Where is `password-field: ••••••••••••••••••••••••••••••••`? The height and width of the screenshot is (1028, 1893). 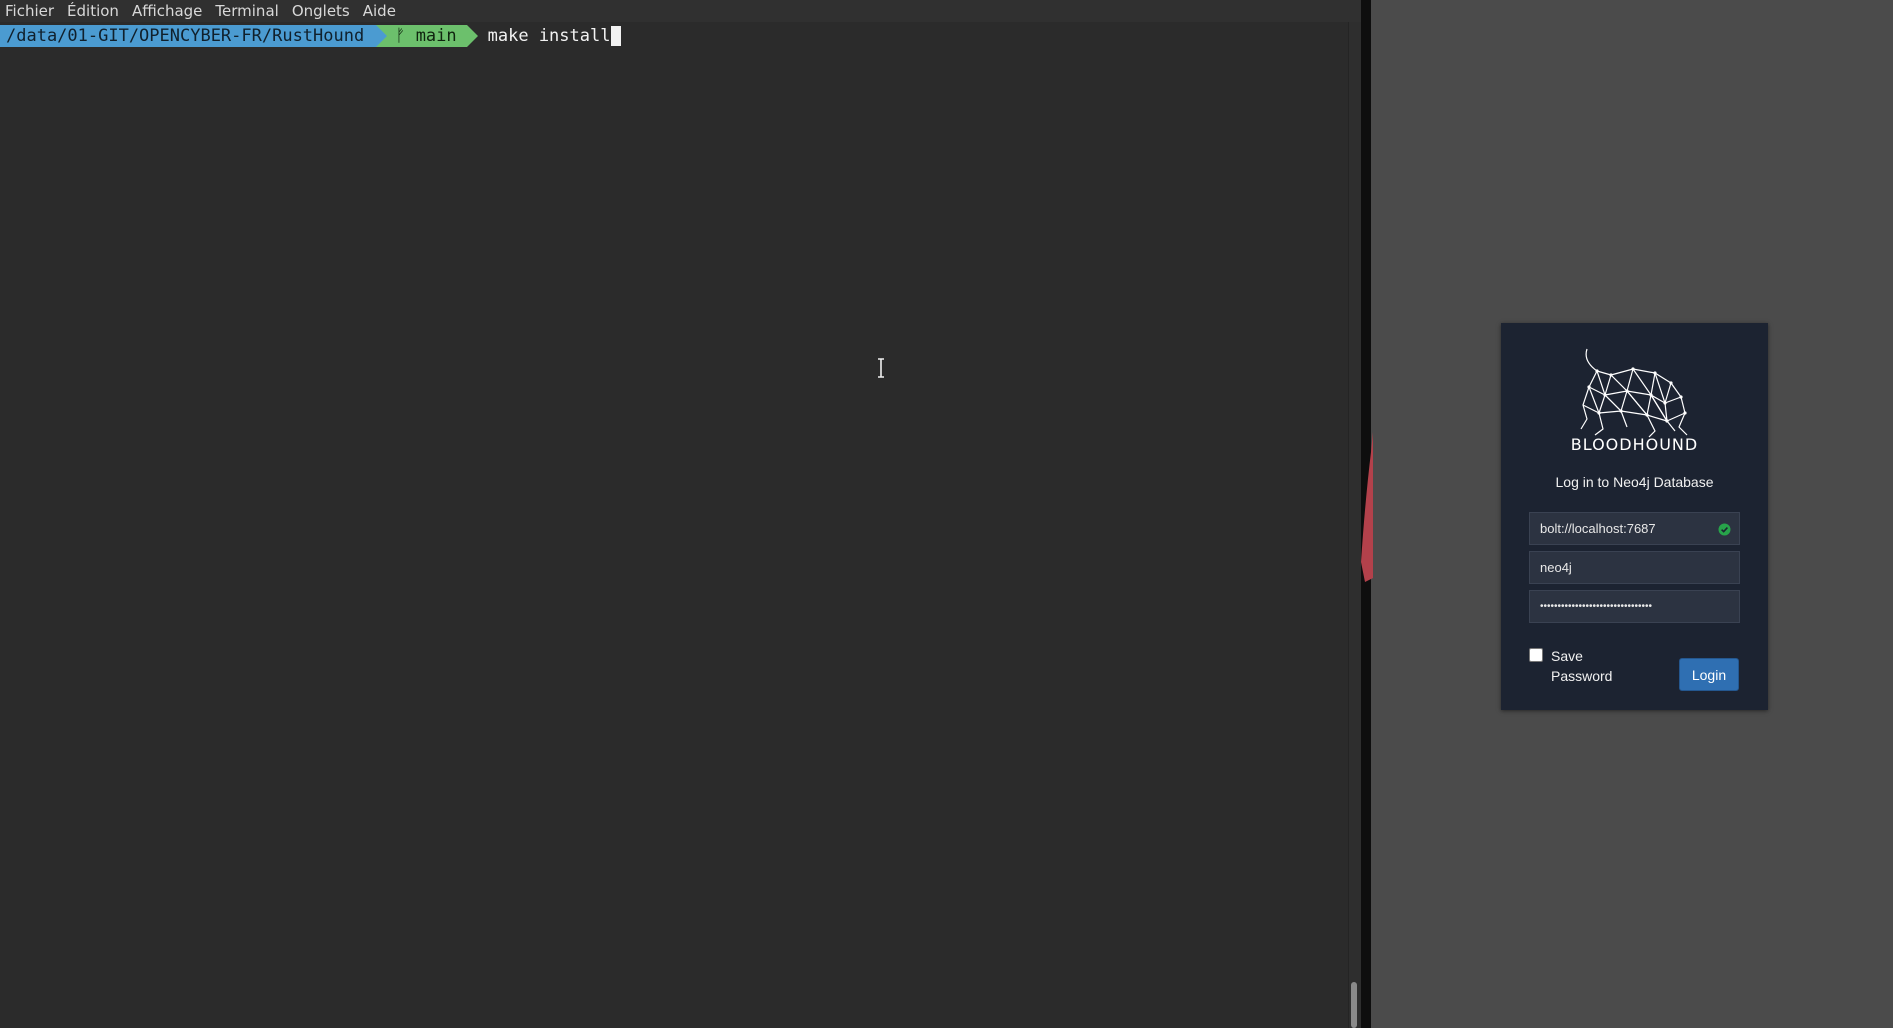
password-field: •••••••••••••••••••••••••••••••• is located at coordinates (1634, 606).